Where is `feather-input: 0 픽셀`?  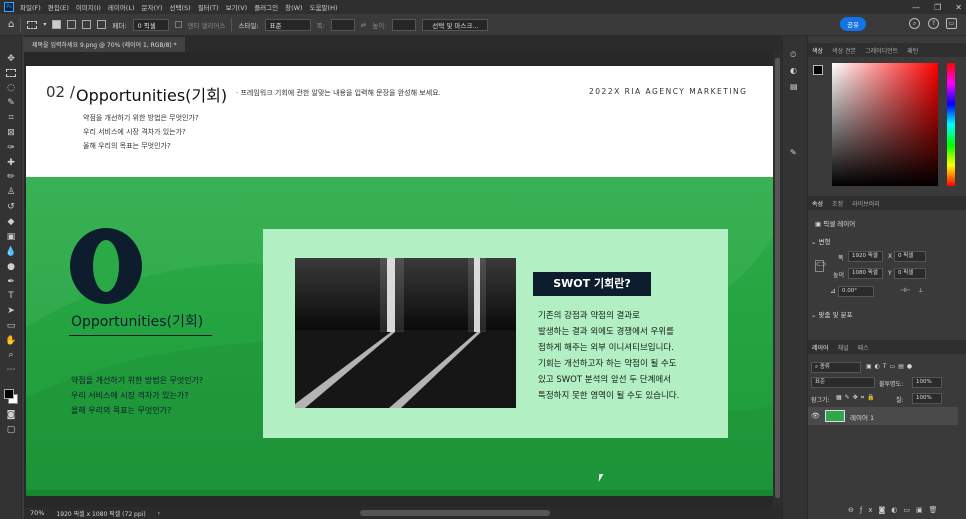 feather-input: 0 픽셀 is located at coordinates (150, 24).